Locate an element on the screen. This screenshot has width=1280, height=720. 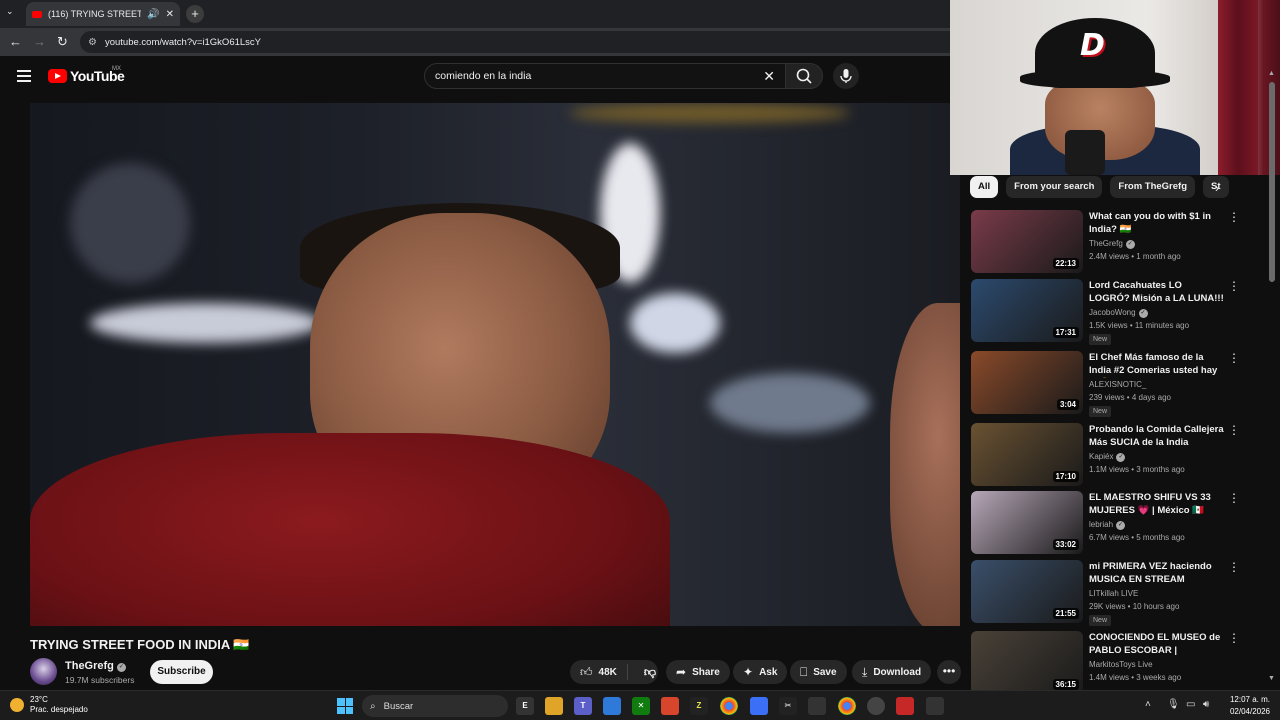
video-thumbnail: 21:55 is located at coordinates (1027, 591).